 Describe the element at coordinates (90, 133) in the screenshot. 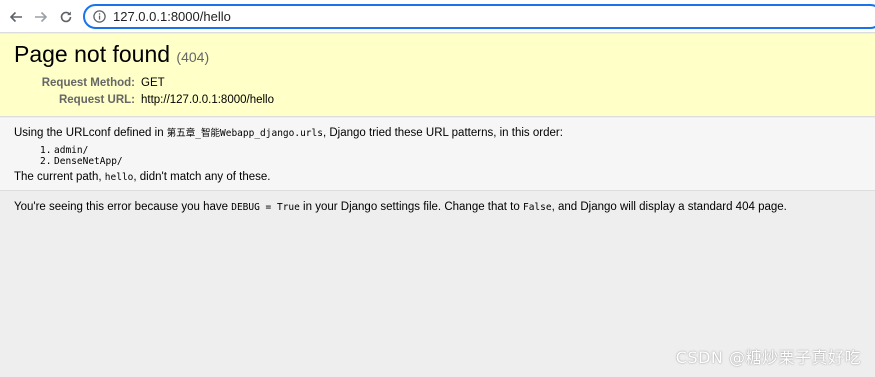

I see `intro-text: Using the URLconf defined in` at that location.